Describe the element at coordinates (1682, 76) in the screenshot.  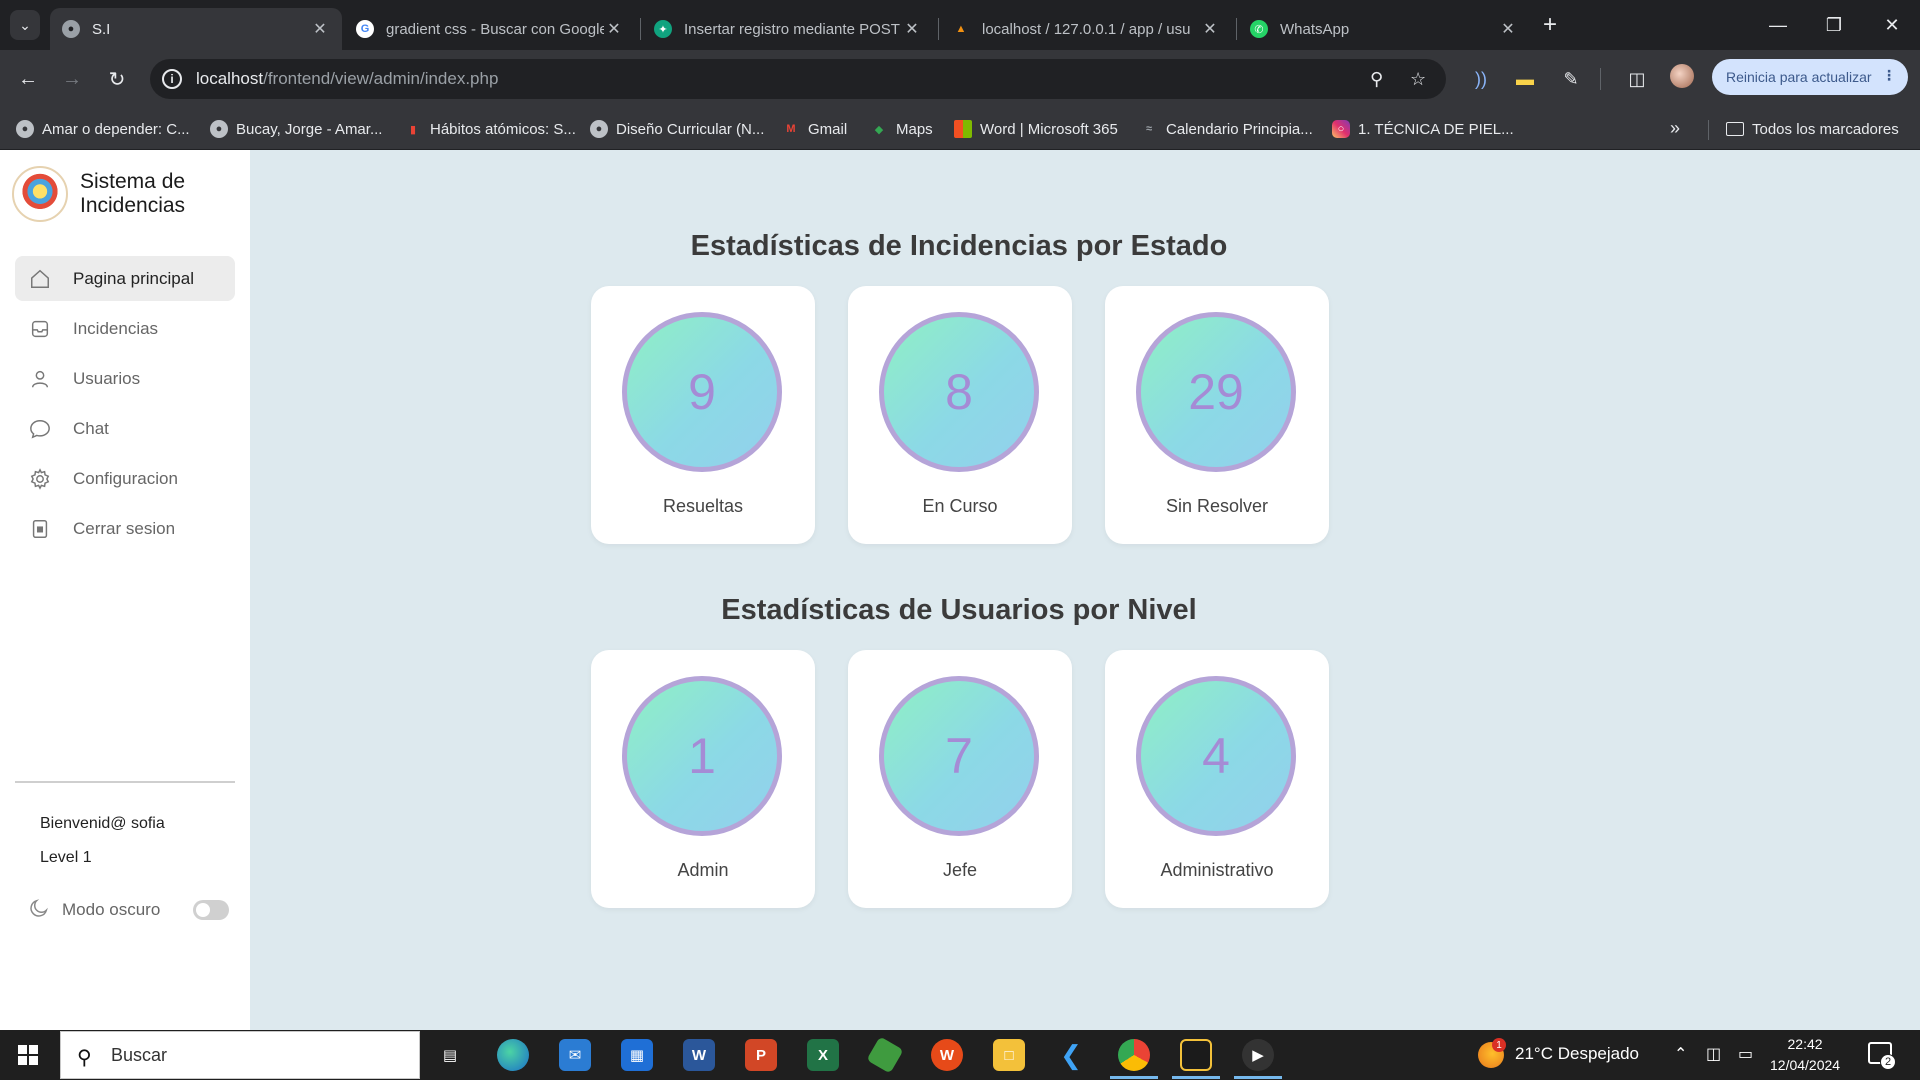
I see `profile-avatar` at that location.